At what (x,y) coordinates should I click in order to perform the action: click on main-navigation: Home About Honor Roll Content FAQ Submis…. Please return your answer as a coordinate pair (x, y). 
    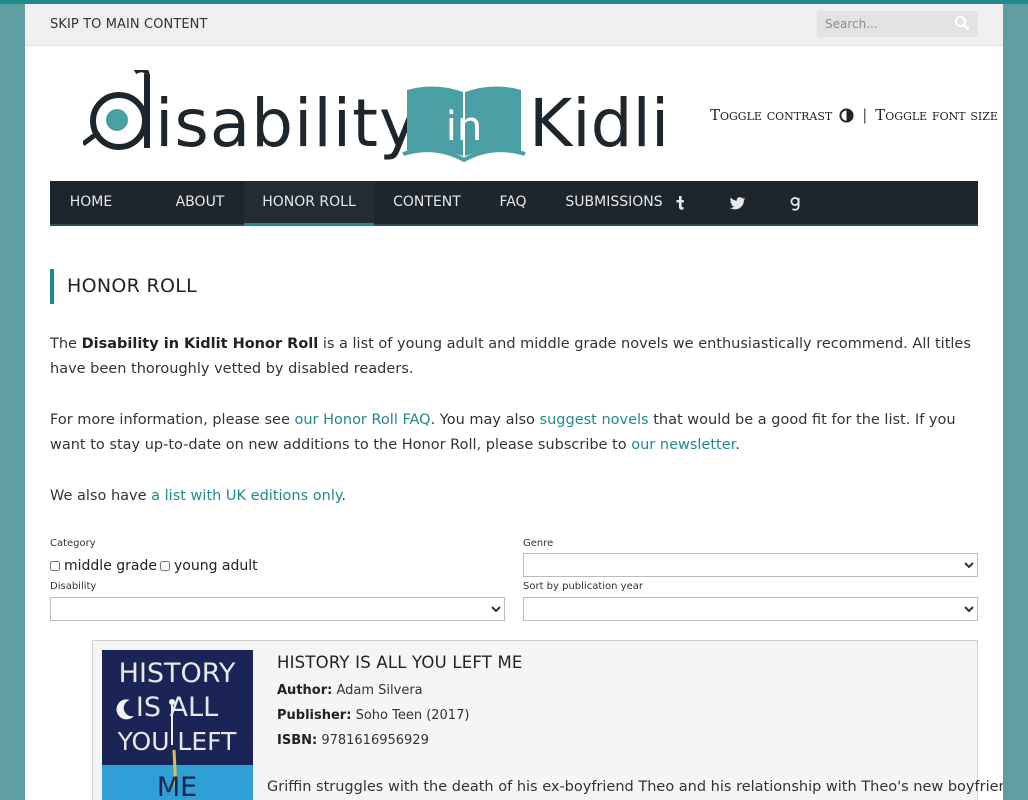
    Looking at the image, I should click on (514, 203).